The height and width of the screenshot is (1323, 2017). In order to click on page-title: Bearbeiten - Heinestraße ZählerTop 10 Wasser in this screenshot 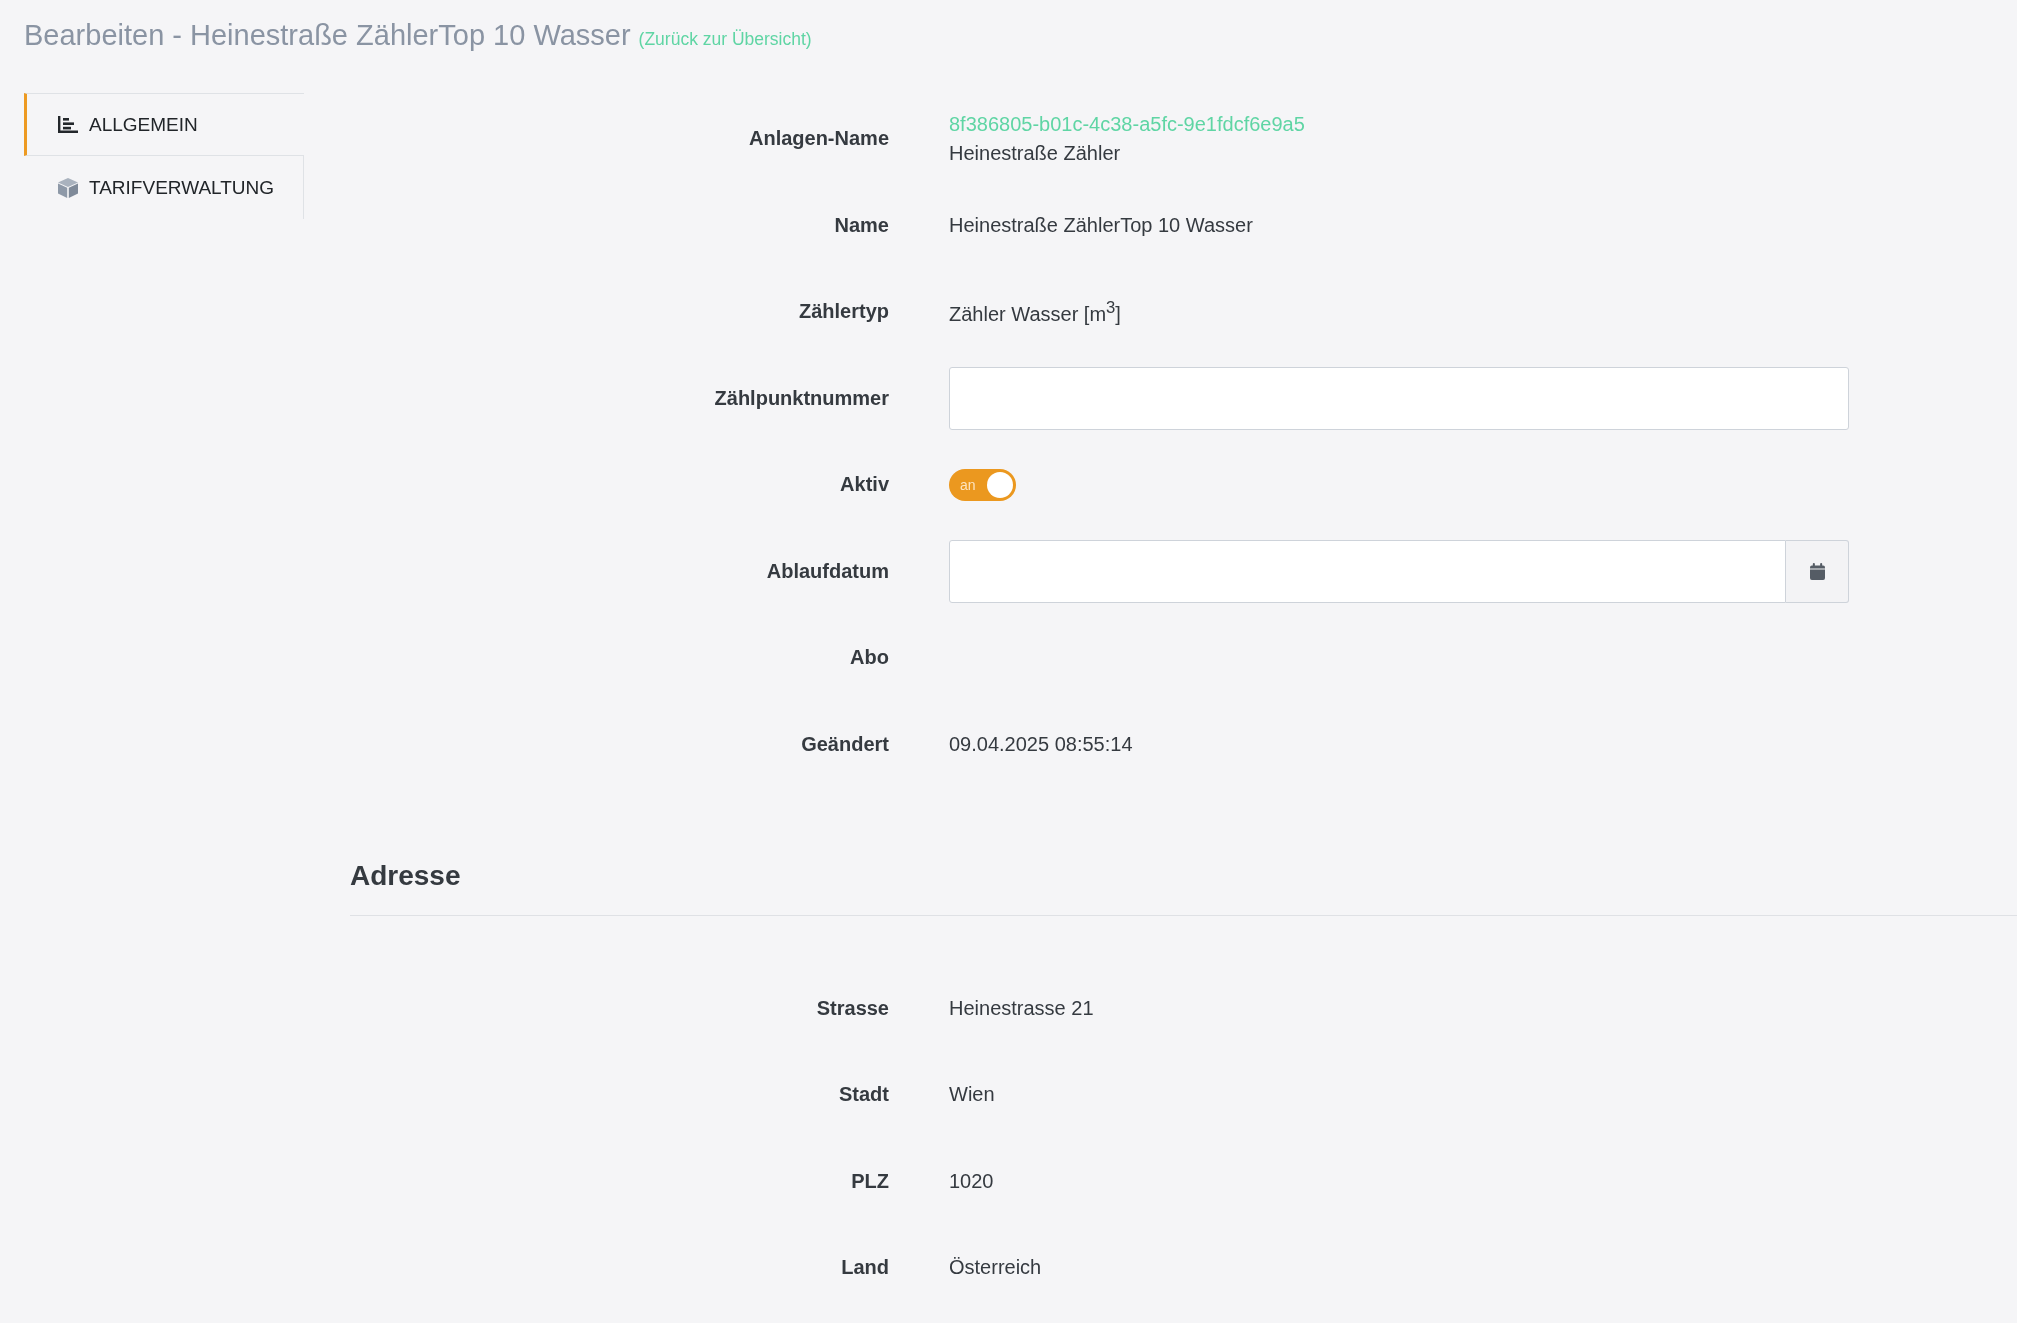, I will do `click(327, 35)`.